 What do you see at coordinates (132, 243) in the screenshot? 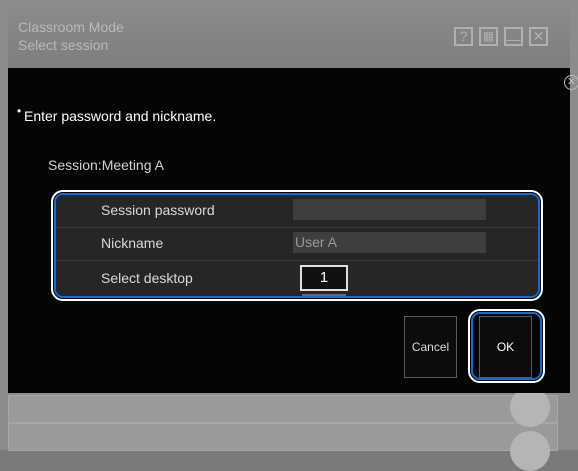
I see `nickname-label: Nickname` at bounding box center [132, 243].